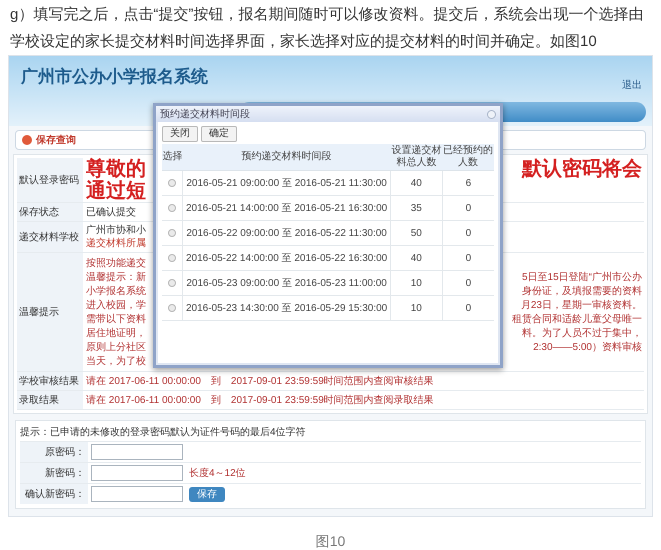  Describe the element at coordinates (116, 243) in the screenshot. I see `field-value: 递交材料所属` at that location.